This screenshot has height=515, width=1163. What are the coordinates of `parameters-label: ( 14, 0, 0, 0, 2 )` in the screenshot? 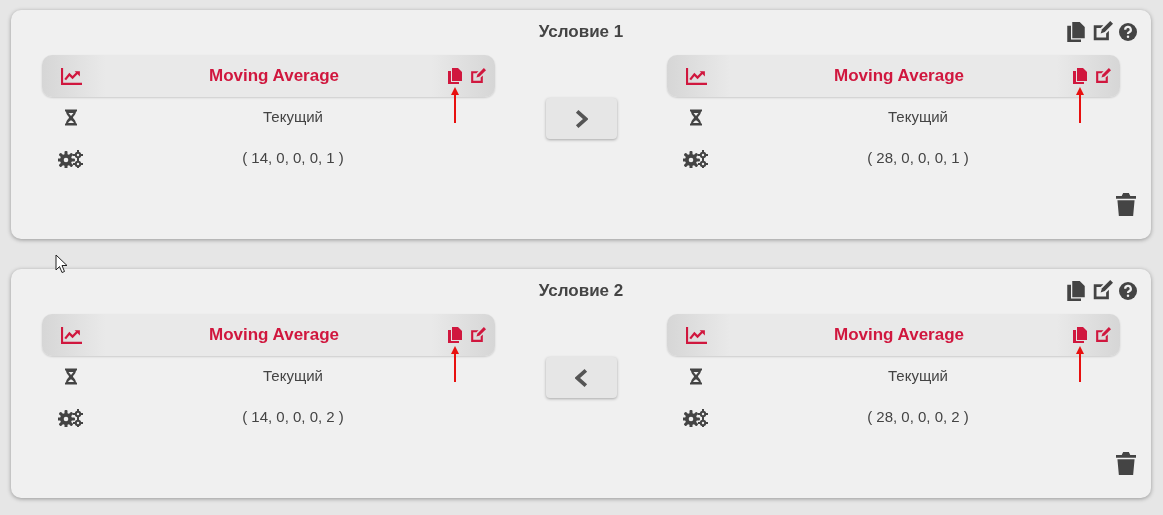 It's located at (293, 417).